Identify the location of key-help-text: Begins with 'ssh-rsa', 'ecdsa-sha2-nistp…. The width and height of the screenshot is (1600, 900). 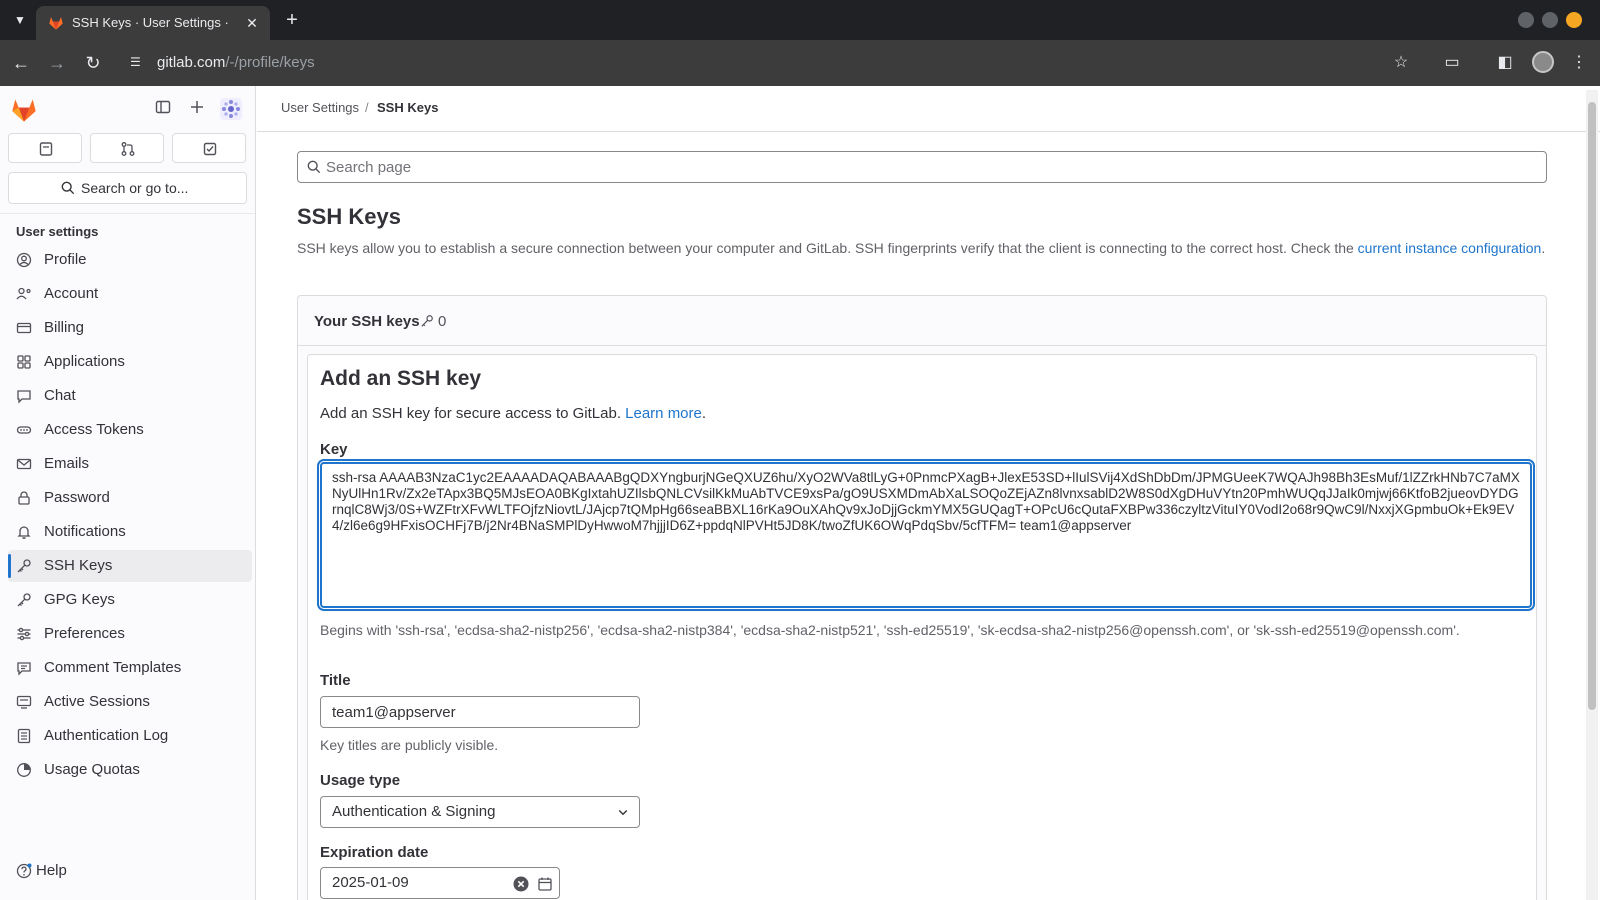
(890, 630).